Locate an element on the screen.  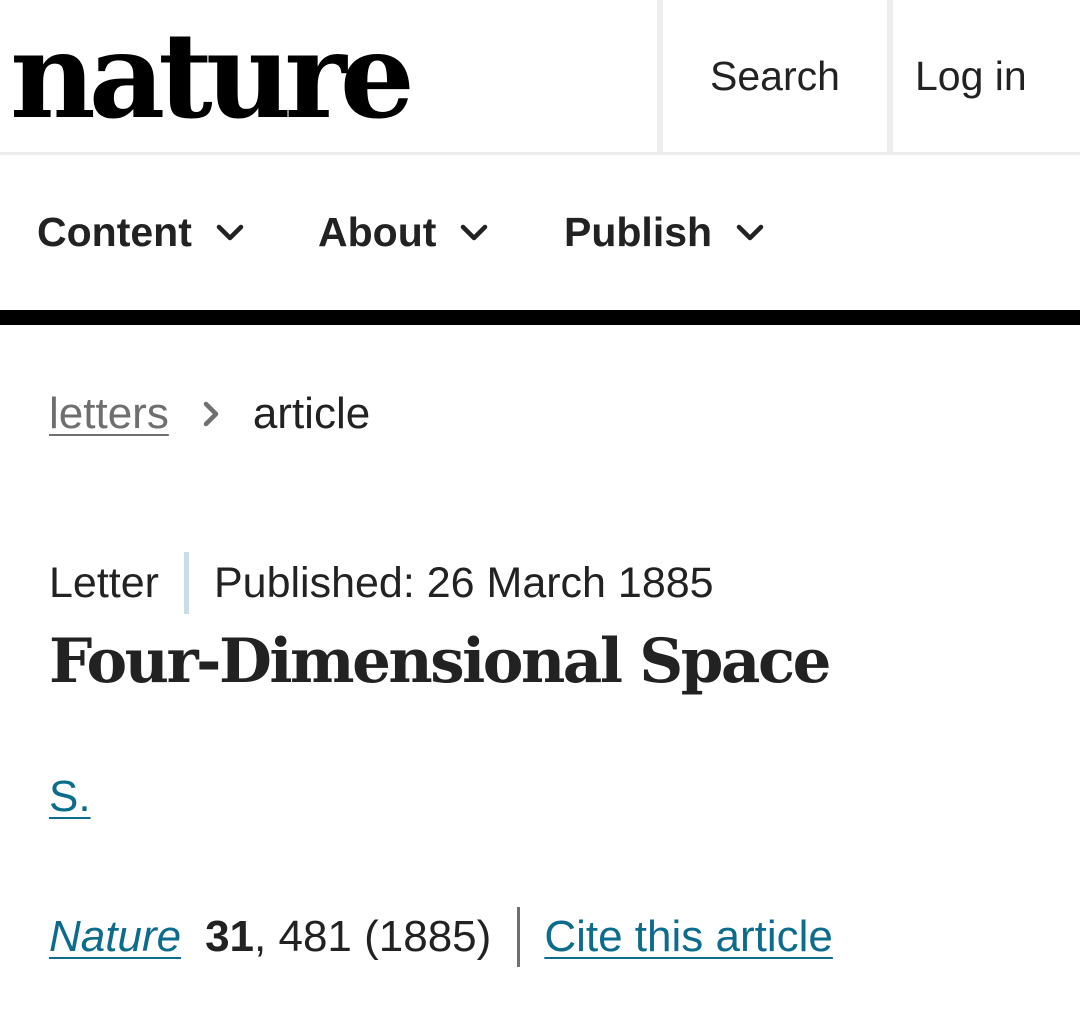
citation-divider is located at coordinates (519, 937).